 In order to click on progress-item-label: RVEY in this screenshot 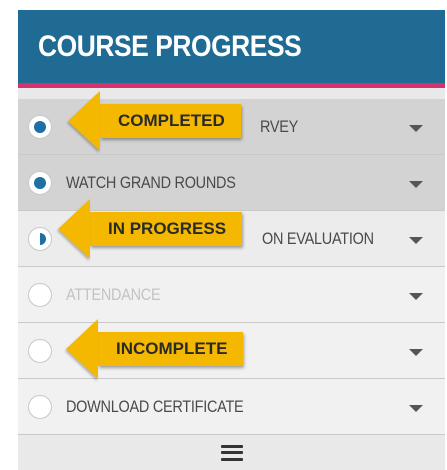, I will do `click(279, 126)`.